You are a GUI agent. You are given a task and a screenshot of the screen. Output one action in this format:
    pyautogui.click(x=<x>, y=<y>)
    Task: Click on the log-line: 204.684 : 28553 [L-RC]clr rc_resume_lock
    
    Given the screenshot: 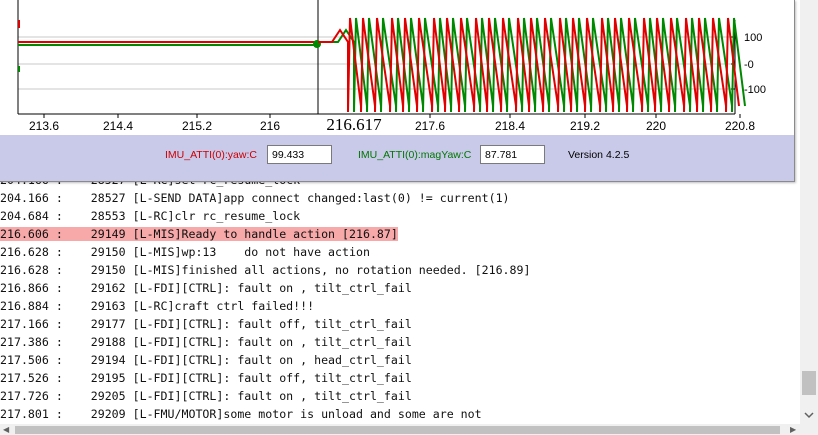 What is the action you would take?
    pyautogui.click(x=150, y=216)
    